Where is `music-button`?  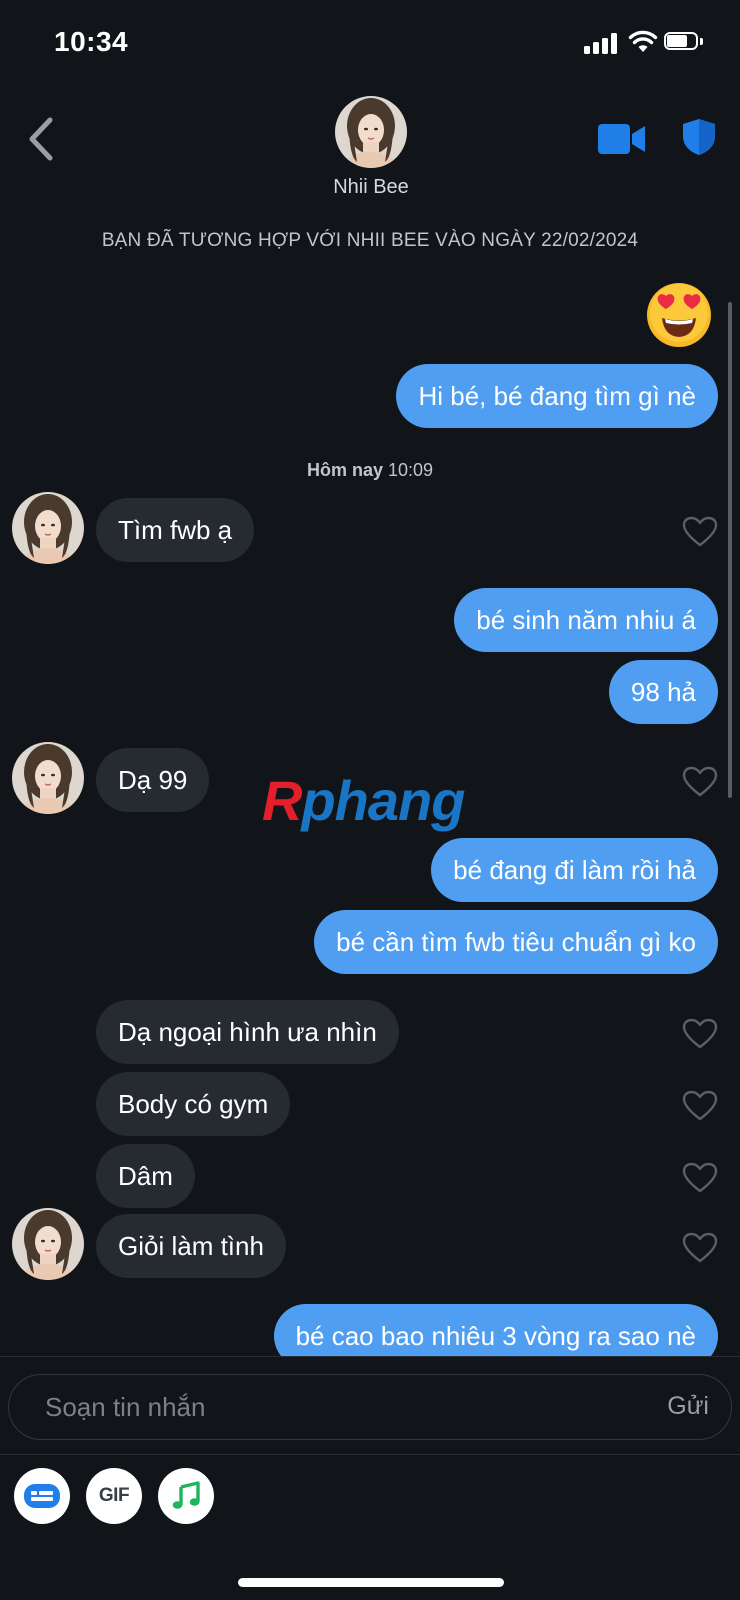
music-button is located at coordinates (186, 1496).